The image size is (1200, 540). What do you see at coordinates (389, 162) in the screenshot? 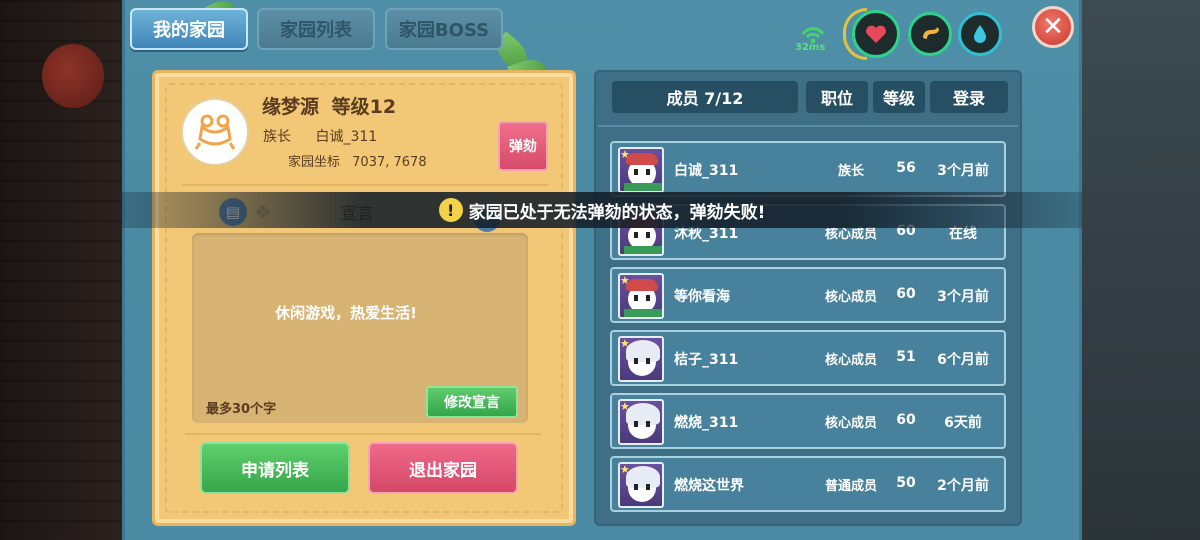
I see `coords-value: 7037, 7678` at bounding box center [389, 162].